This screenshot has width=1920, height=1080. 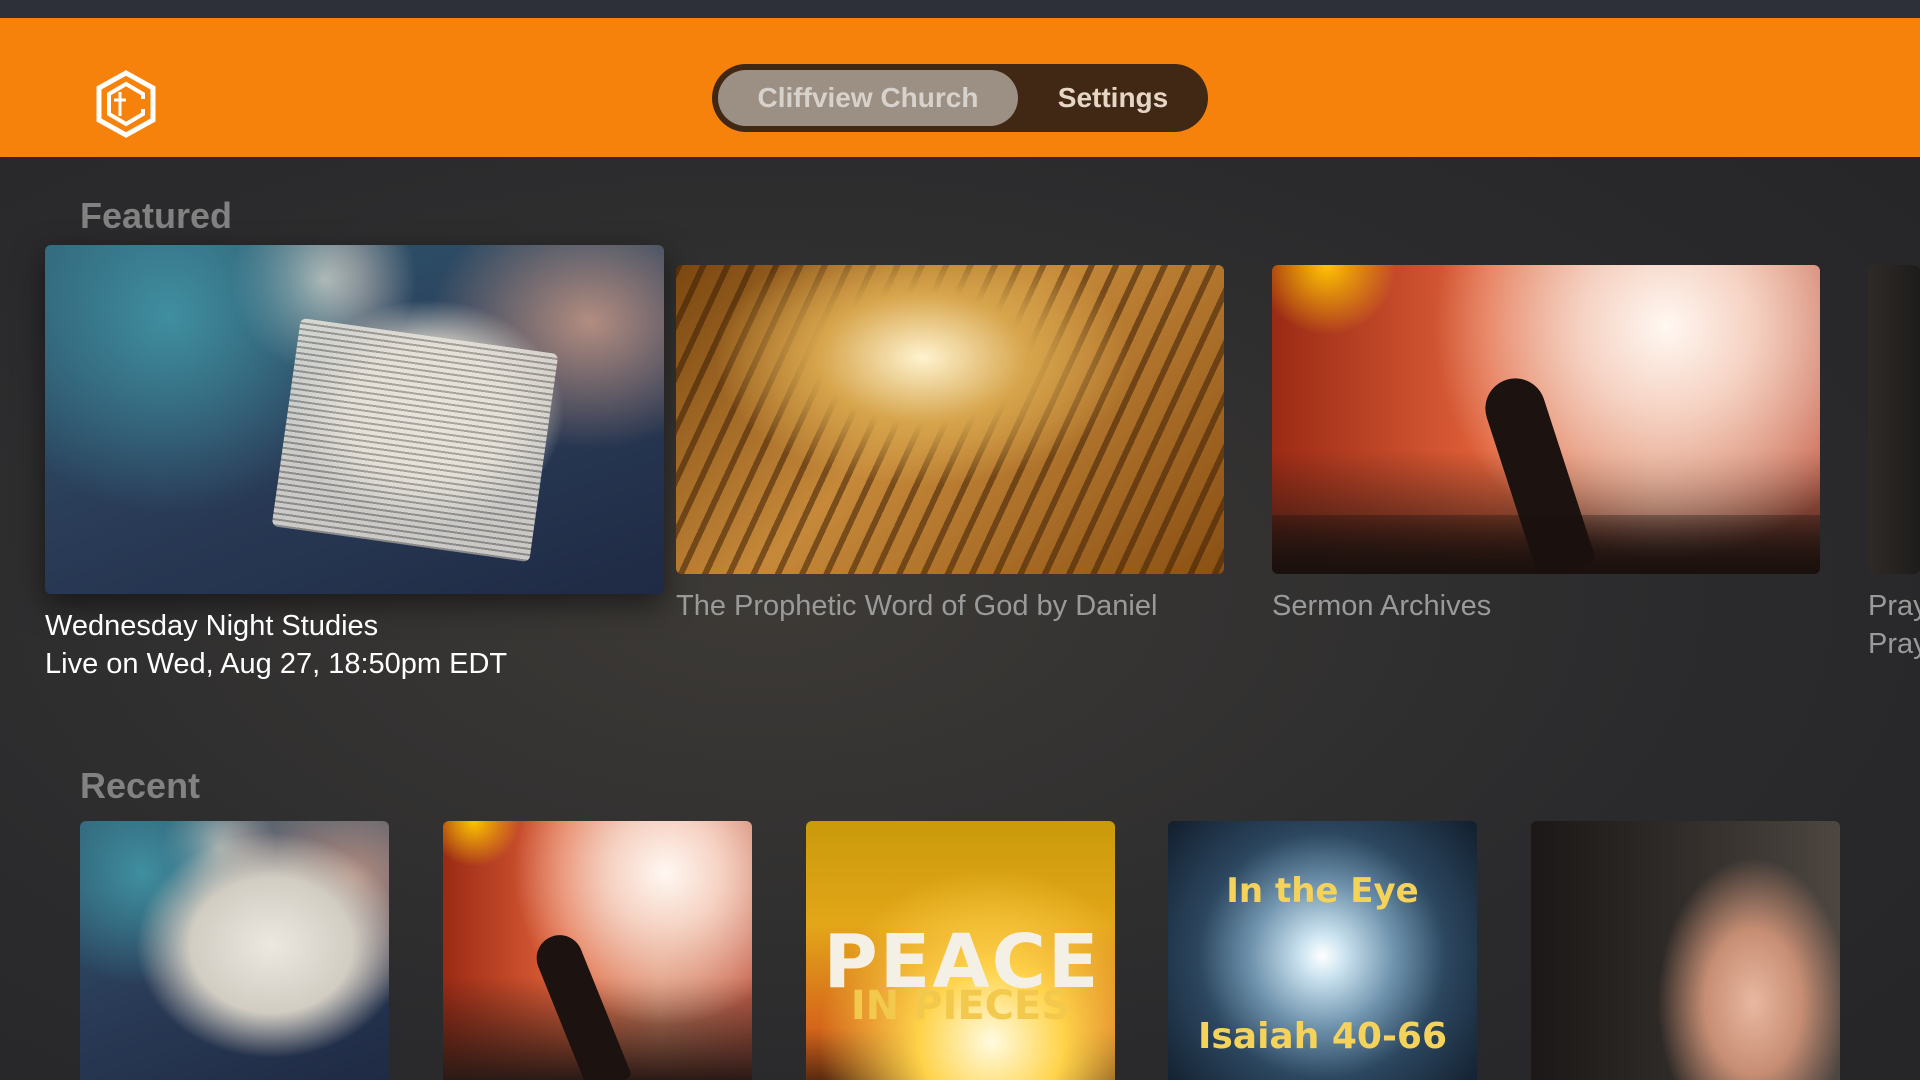 I want to click on header-bar: Cliffview Church Settings, so click(x=960, y=87).